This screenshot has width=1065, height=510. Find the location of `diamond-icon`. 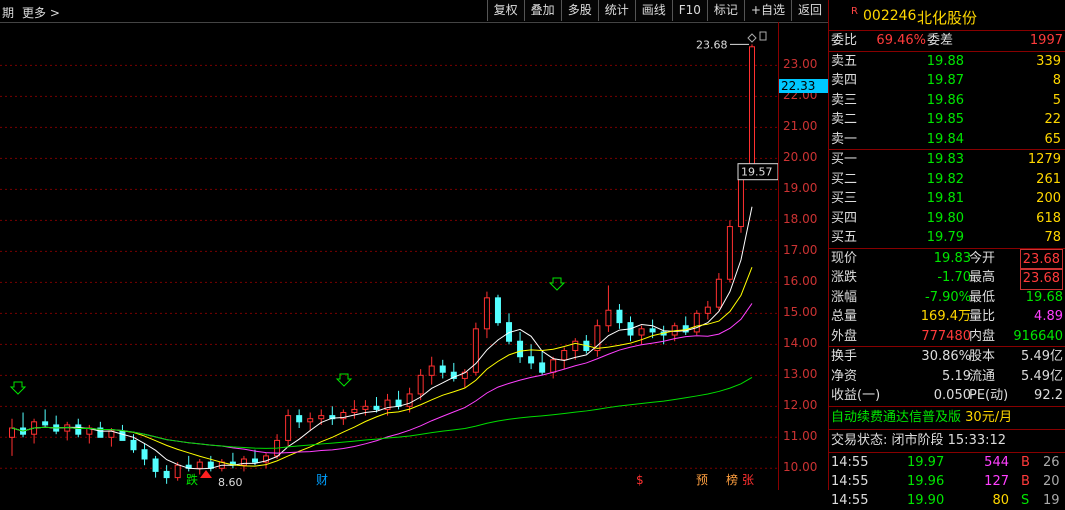

diamond-icon is located at coordinates (752, 38).